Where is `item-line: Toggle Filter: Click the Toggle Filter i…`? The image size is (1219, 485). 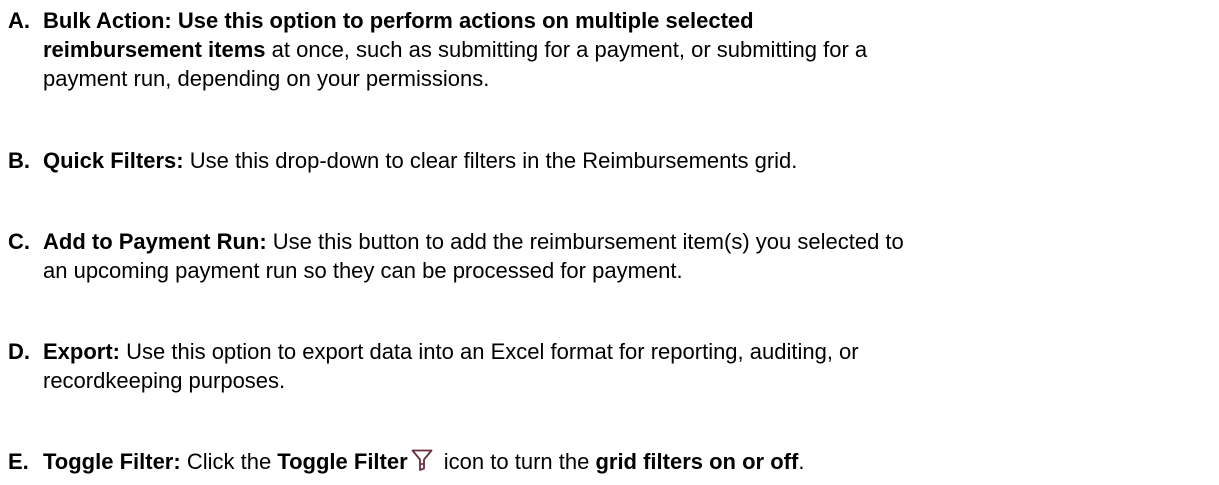 item-line: Toggle Filter: Click the Toggle Filter i… is located at coordinates (629, 461).